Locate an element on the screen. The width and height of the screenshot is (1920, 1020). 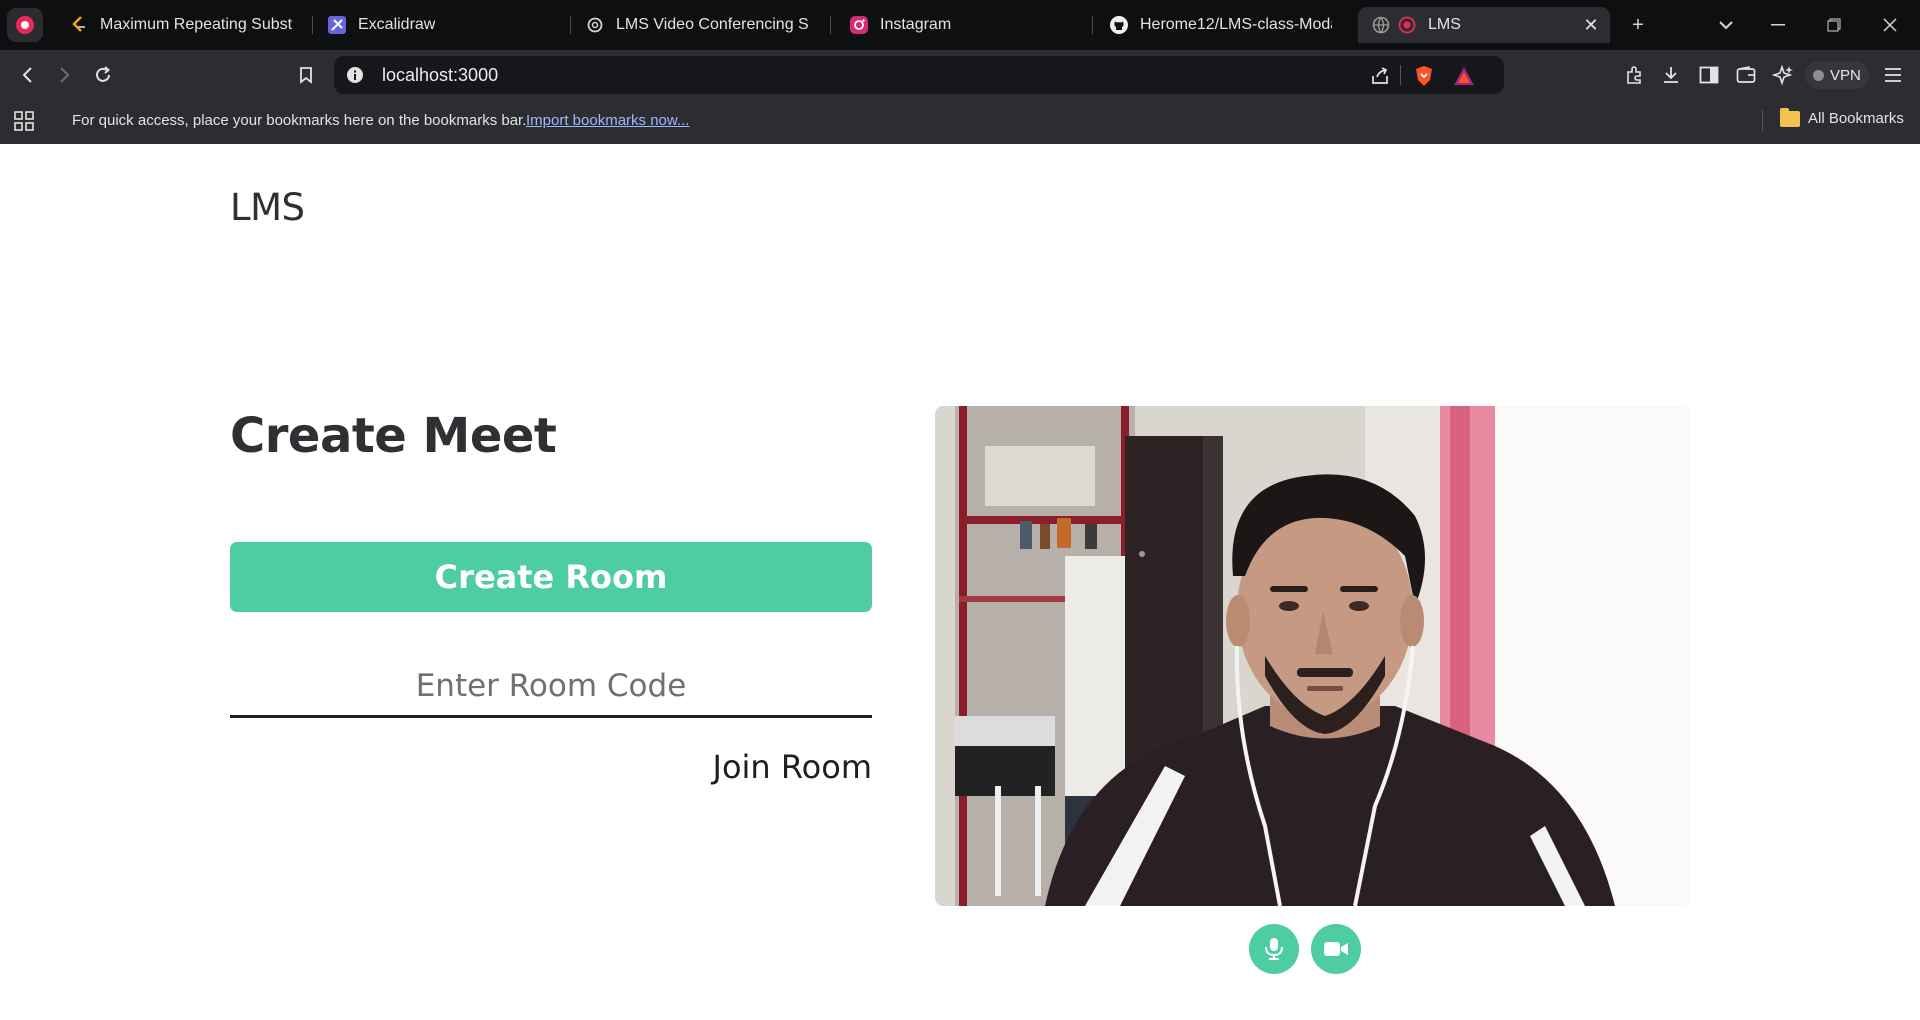
address-bar: localhost:3000 is located at coordinates (919, 75).